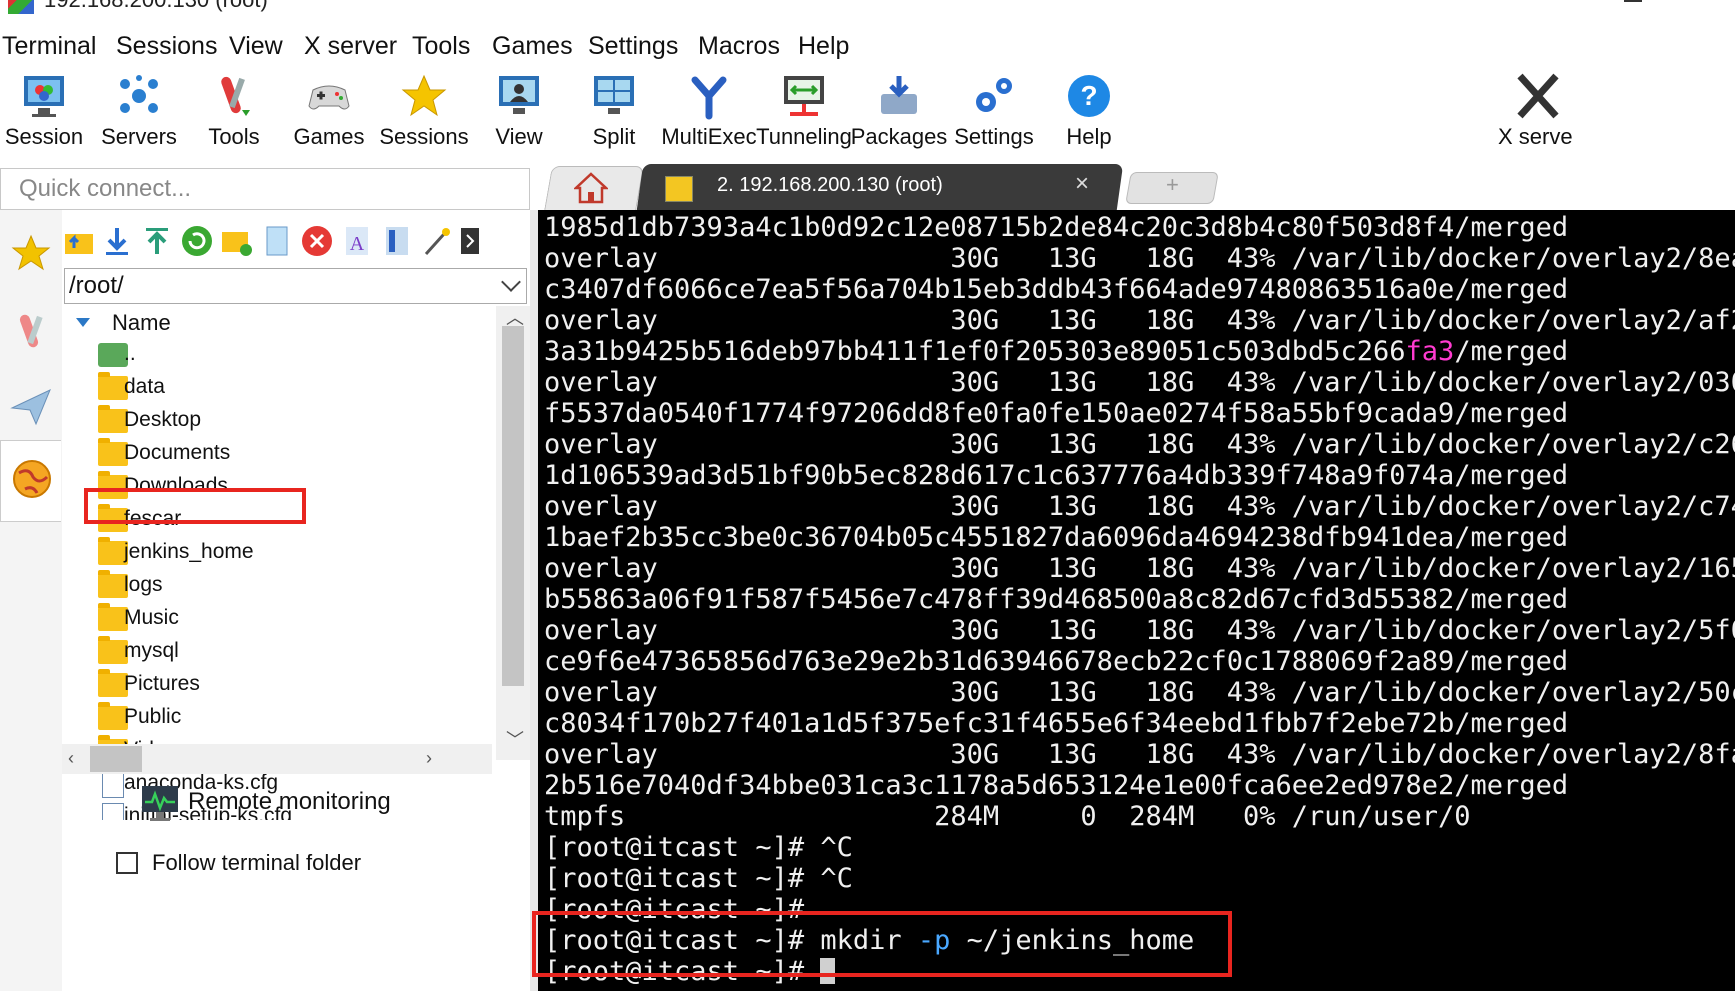 The image size is (1735, 991). Describe the element at coordinates (1082, 184) in the screenshot. I see `close-tab-icon: ×` at that location.